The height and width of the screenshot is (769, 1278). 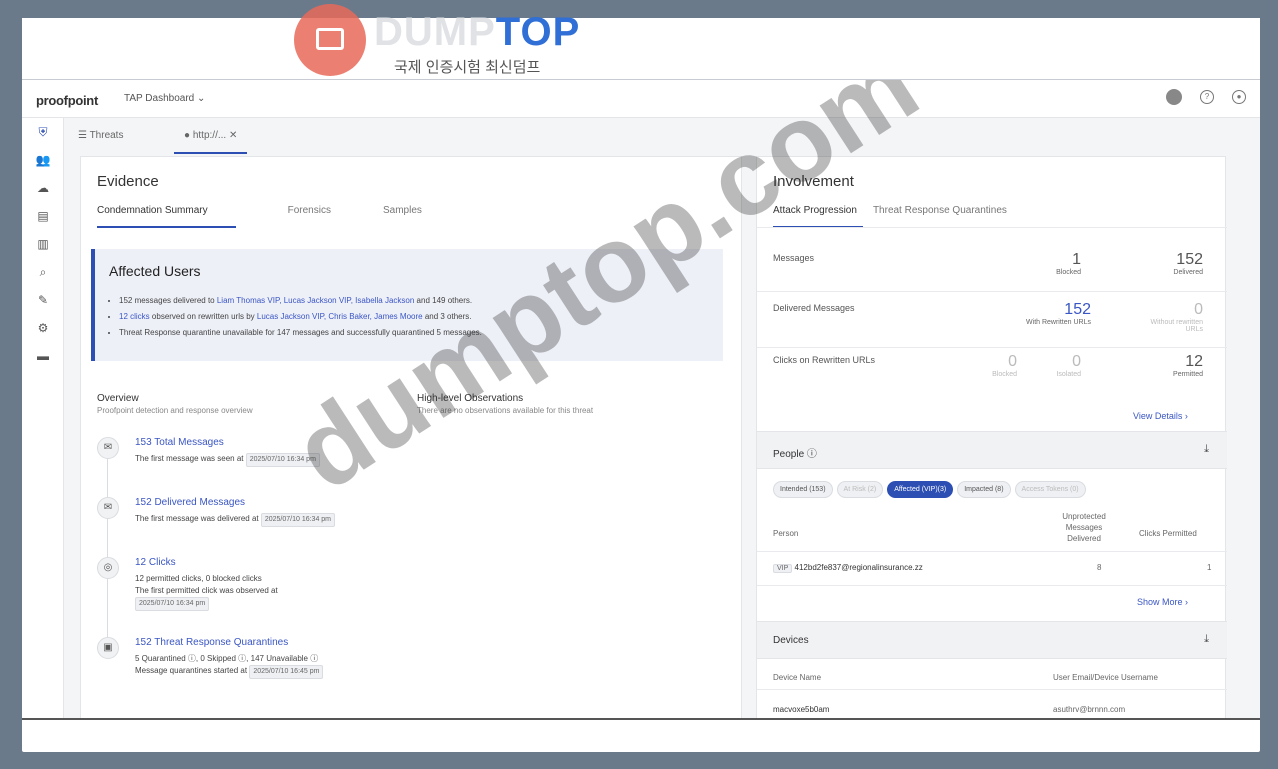 I want to click on document-icon: ▤, so click(x=43, y=216).